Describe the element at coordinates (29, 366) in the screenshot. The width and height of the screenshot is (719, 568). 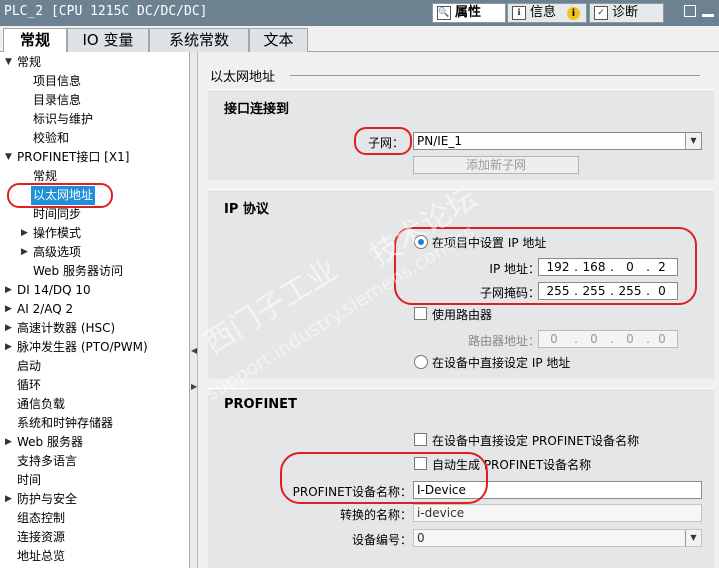
I see `tree-item-startup: 启动` at that location.